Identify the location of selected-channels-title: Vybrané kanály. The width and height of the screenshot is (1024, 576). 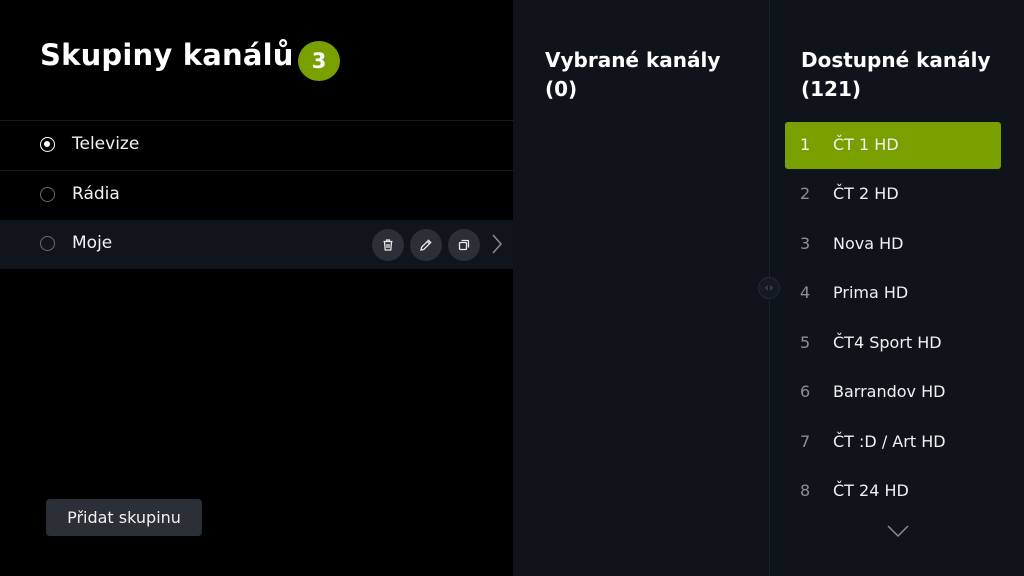
(633, 60).